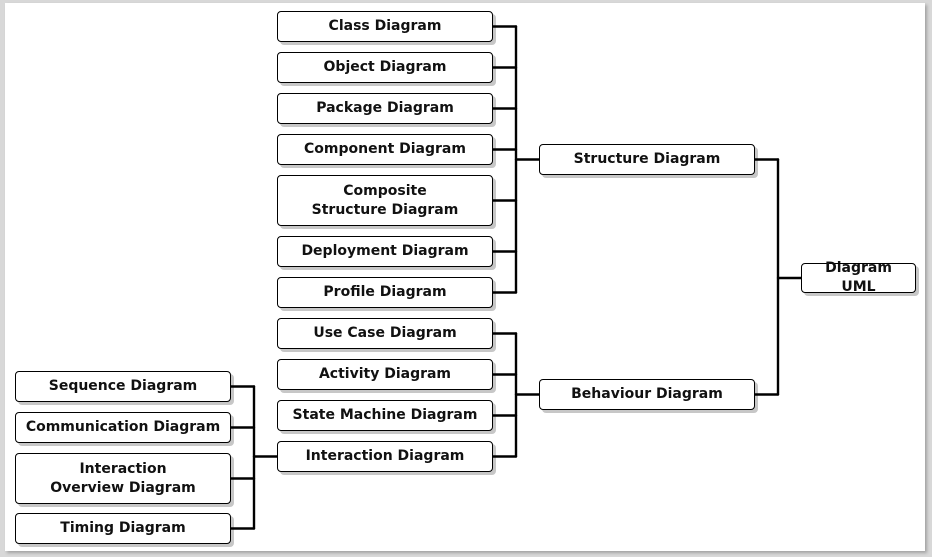 The image size is (932, 557). What do you see at coordinates (123, 528) in the screenshot?
I see `node-timing-diagram: Timing Diagram` at bounding box center [123, 528].